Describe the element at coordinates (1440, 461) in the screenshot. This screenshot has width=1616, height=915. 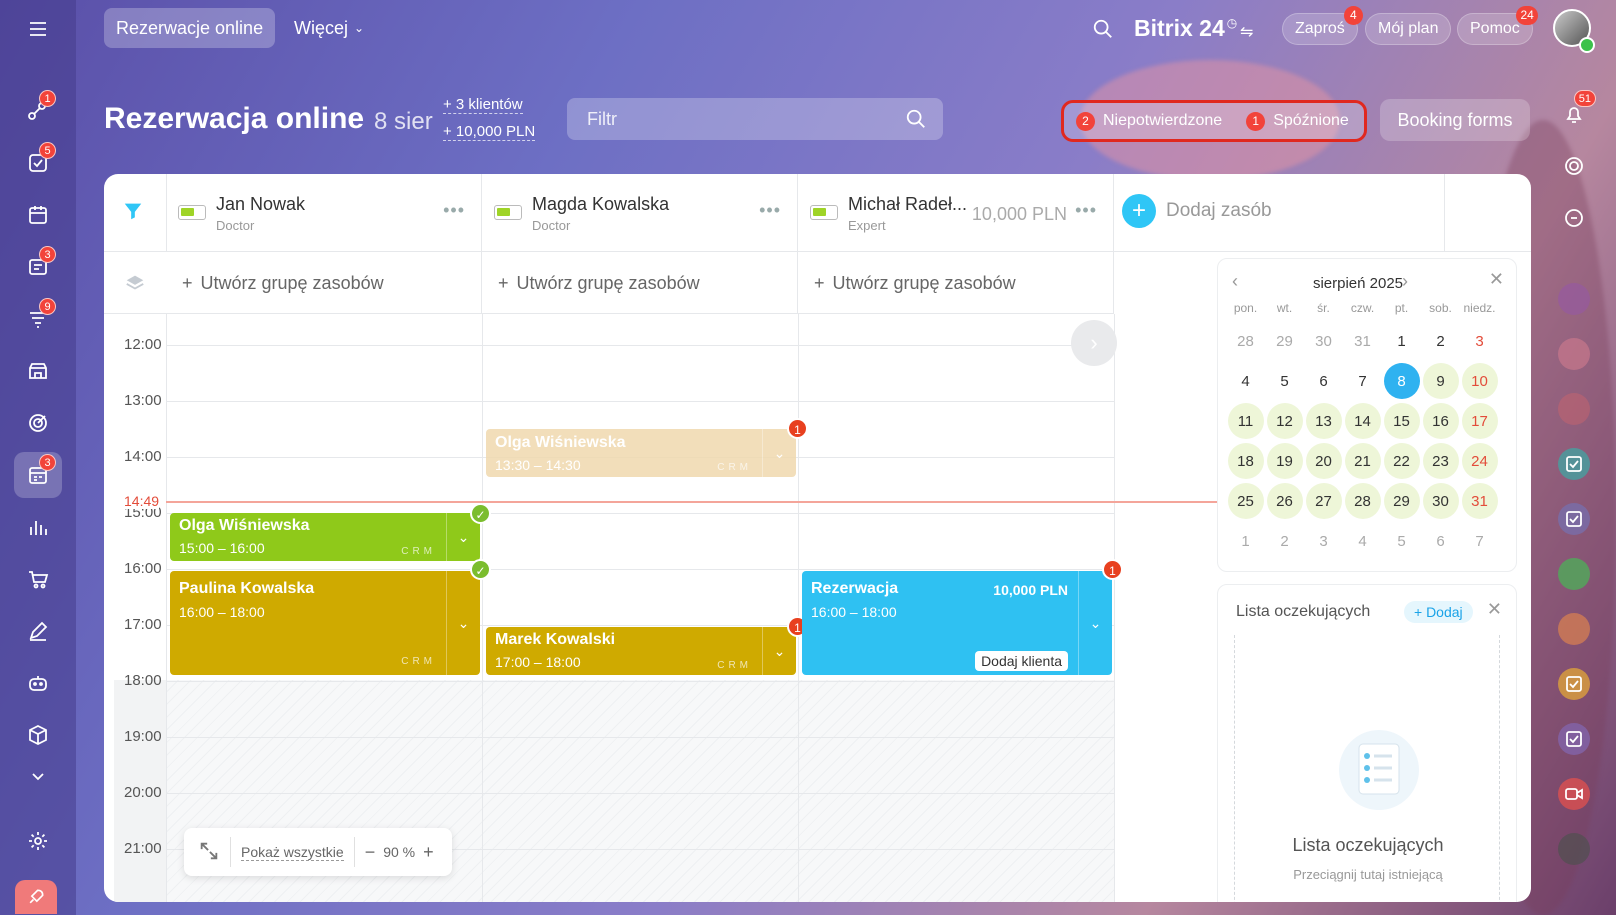
I see `calendar-day: 23` at that location.